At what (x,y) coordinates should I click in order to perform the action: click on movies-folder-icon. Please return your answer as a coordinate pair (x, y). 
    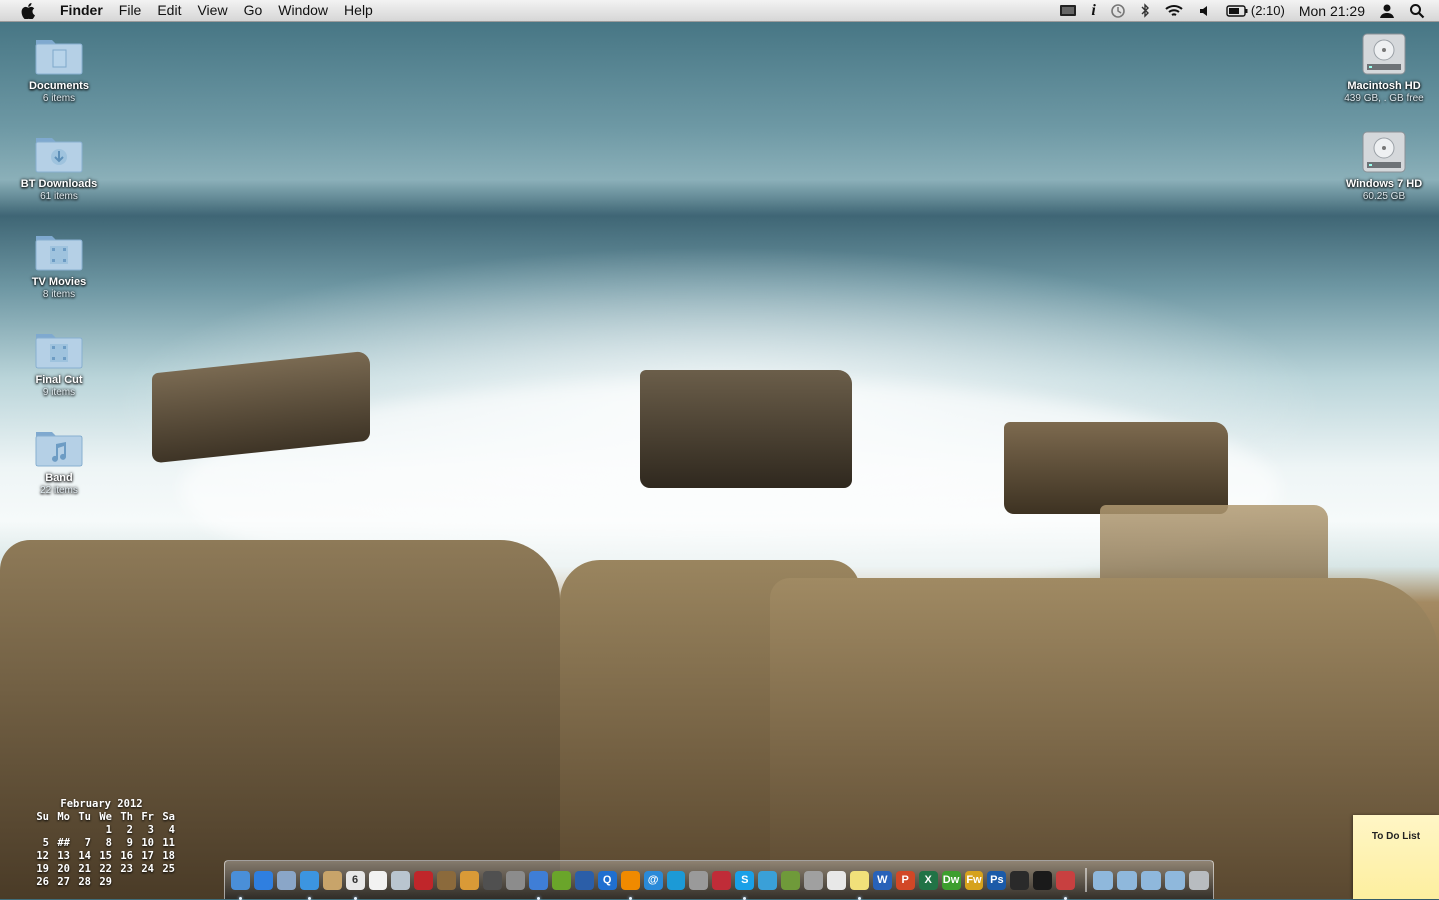
    Looking at the image, I should click on (59, 250).